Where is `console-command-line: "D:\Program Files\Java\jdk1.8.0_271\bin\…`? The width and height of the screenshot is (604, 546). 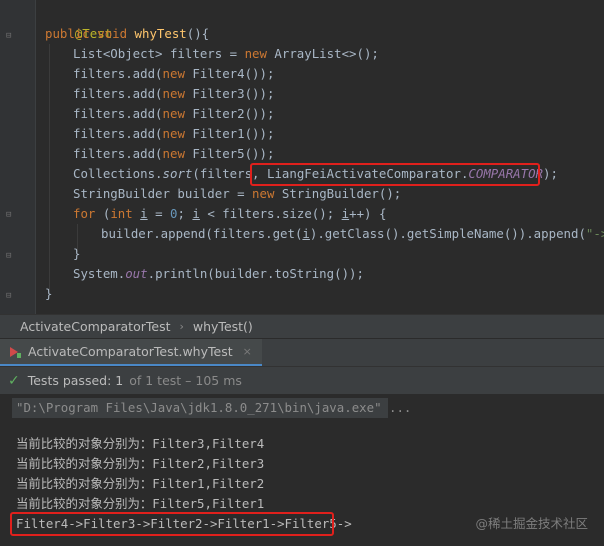 console-command-line: "D:\Program Files\Java\jdk1.8.0_271\bin\… is located at coordinates (213, 408).